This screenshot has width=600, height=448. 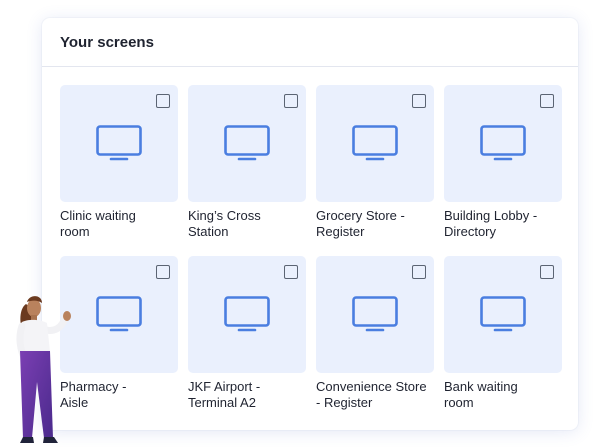 What do you see at coordinates (491, 223) in the screenshot?
I see `screen-name: Building Lobby - Directory` at bounding box center [491, 223].